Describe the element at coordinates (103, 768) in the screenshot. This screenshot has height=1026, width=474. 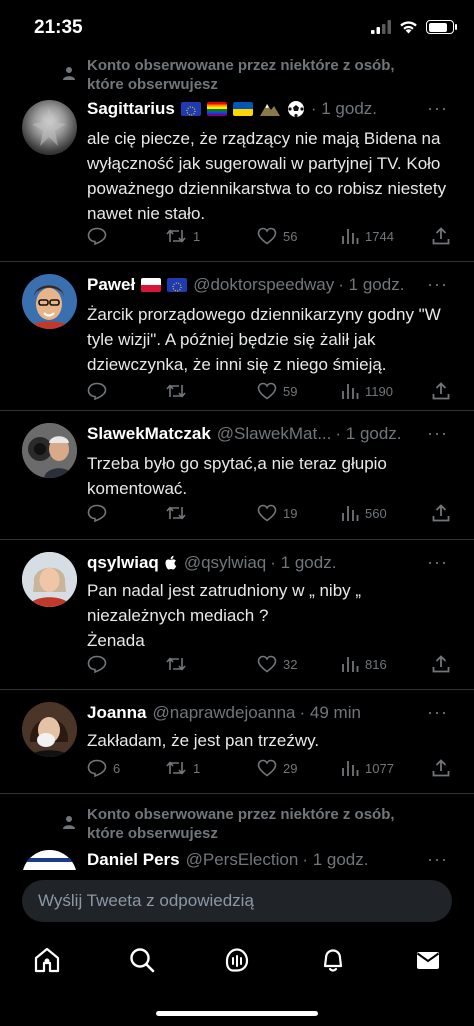
I see `reply-button: 6` at that location.